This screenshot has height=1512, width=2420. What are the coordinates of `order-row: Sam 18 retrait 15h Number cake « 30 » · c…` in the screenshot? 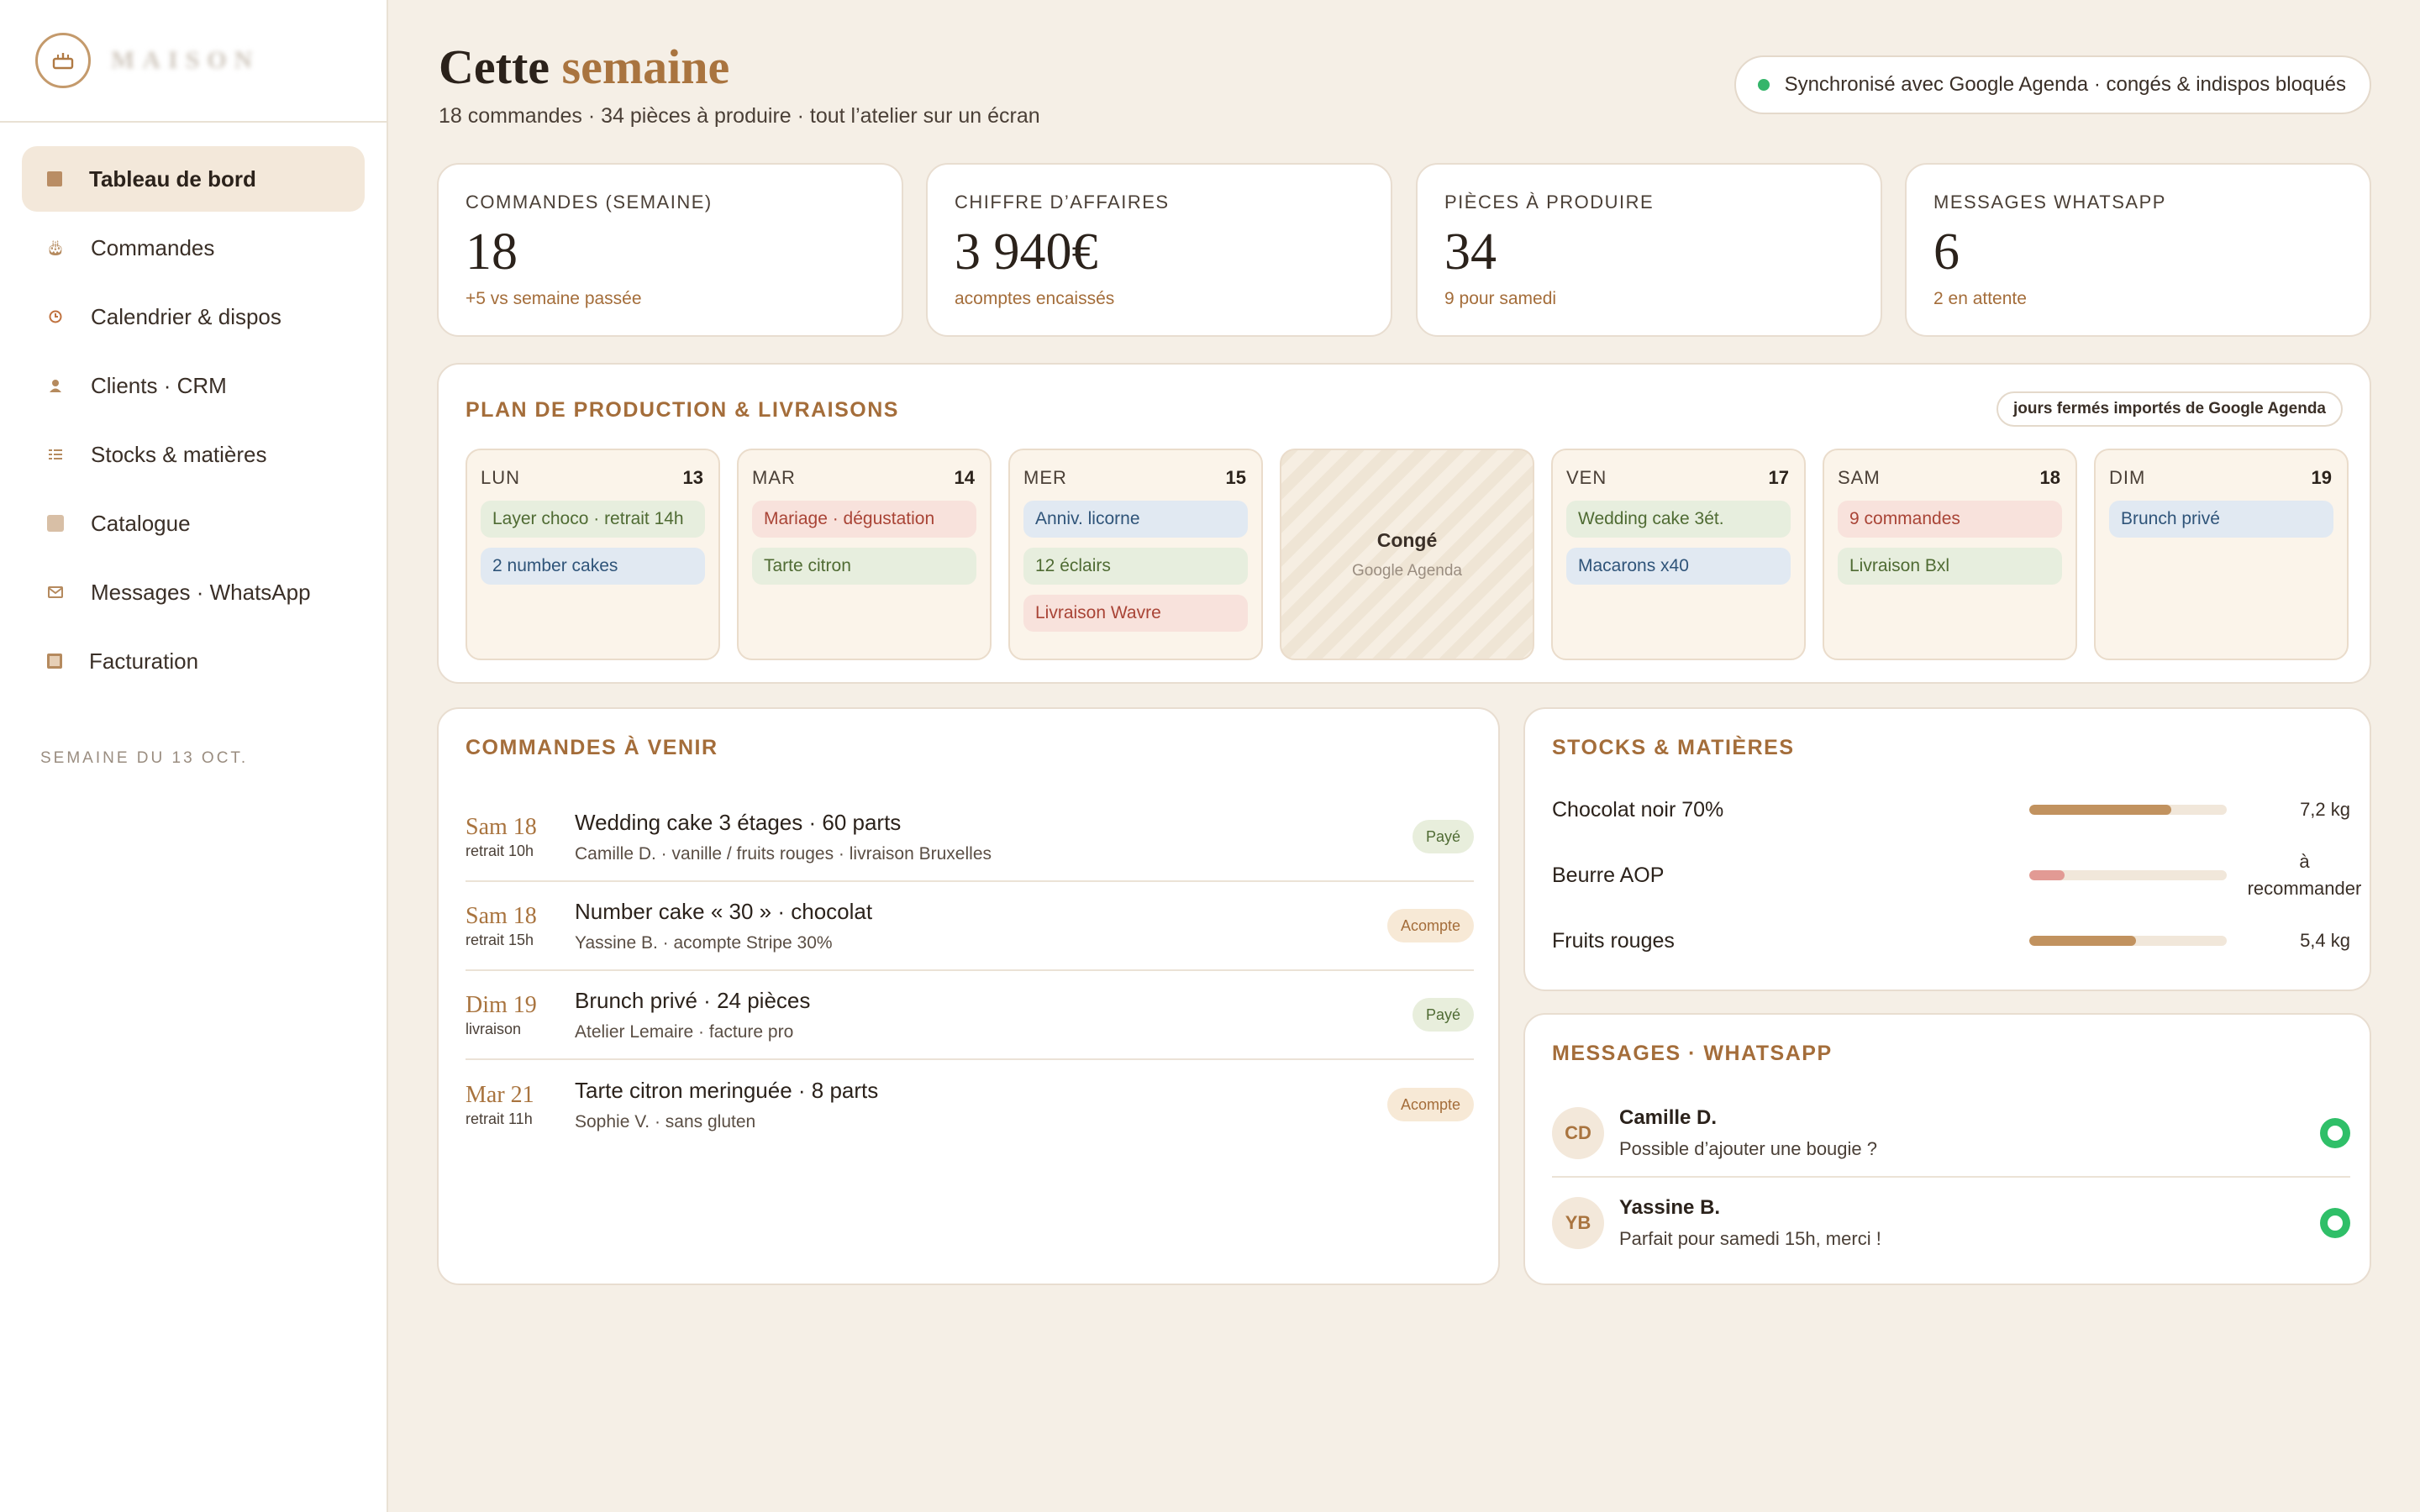 It's located at (970, 926).